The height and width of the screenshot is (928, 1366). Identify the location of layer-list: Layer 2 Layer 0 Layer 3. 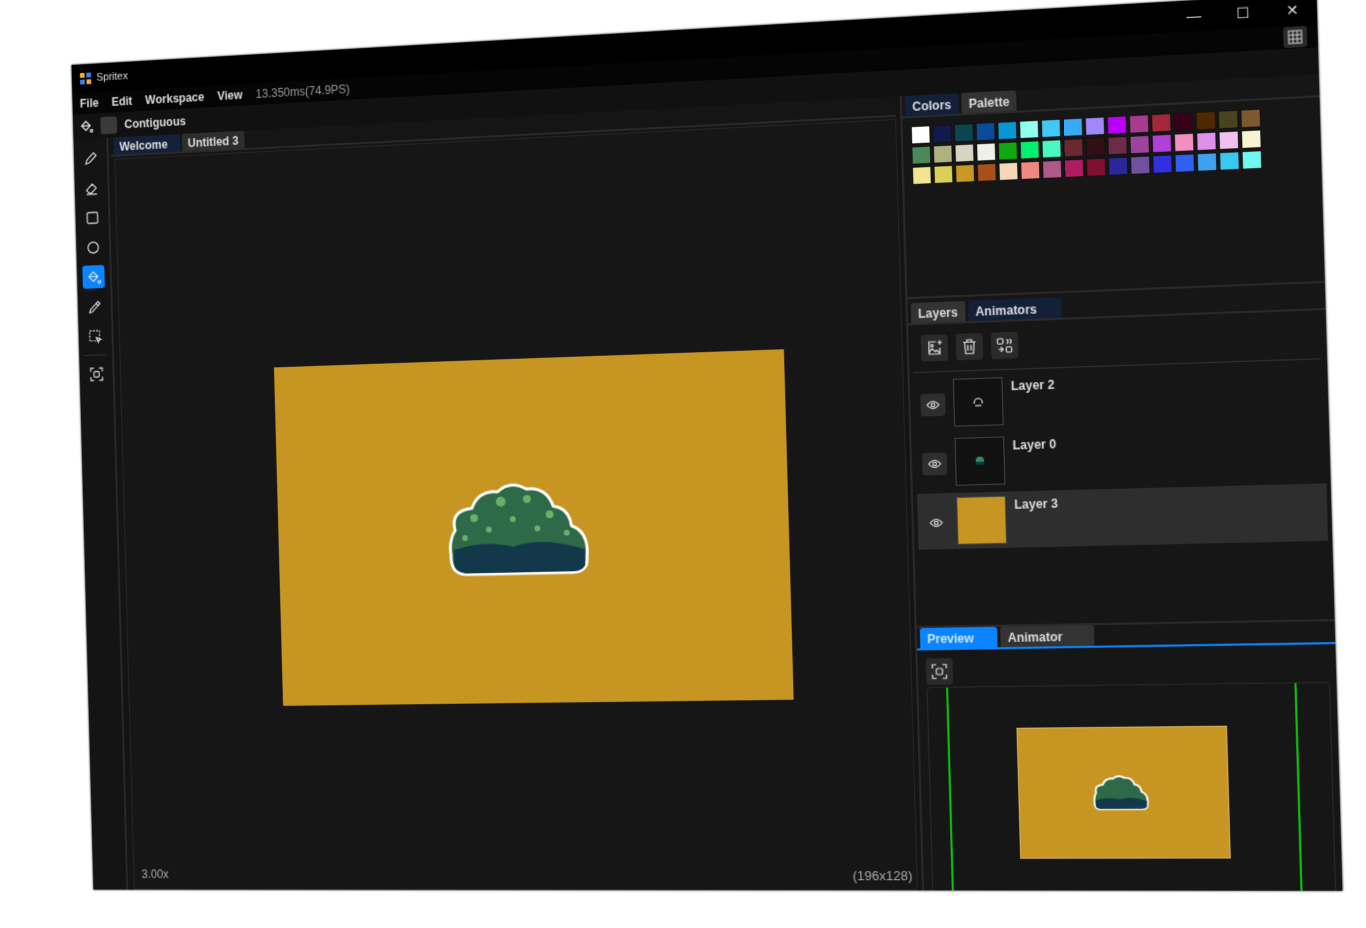
(1121, 456).